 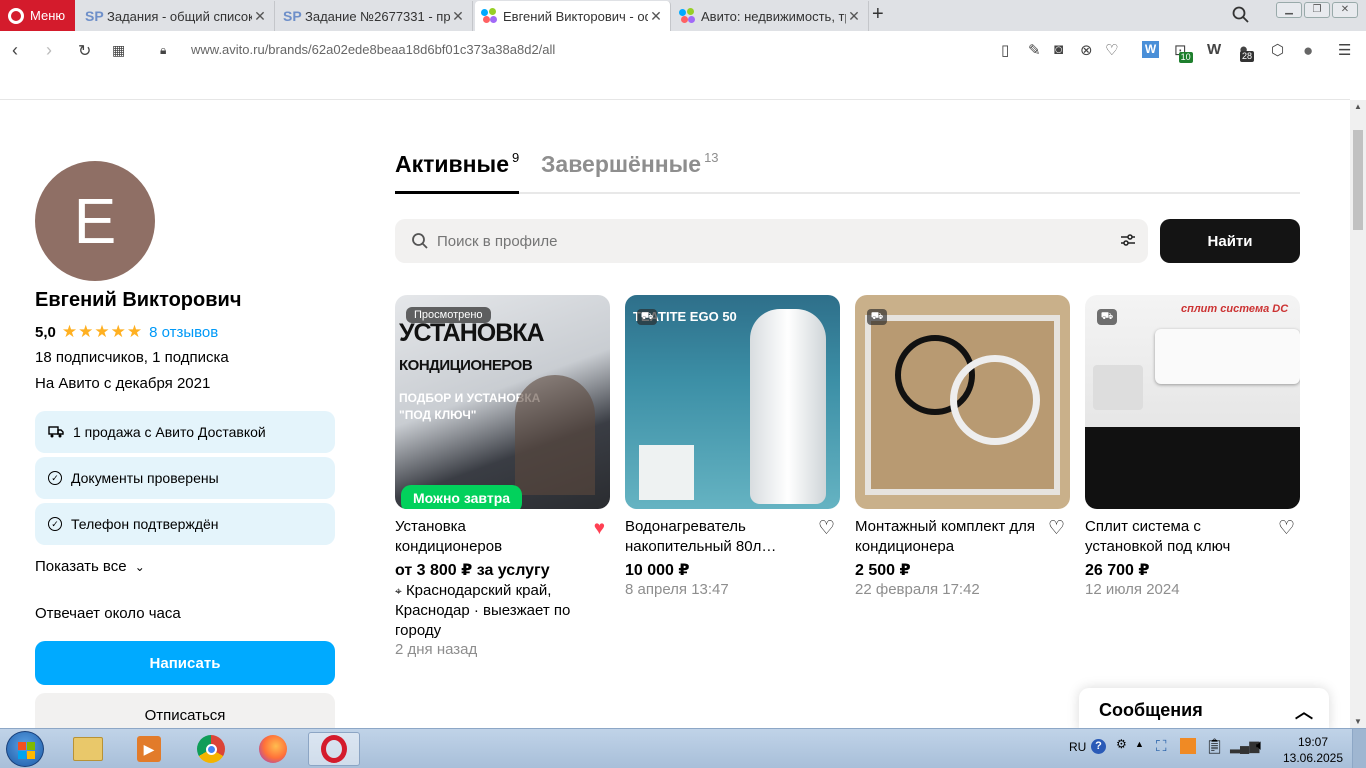 I want to click on volume-icon: 🔈︎, so click(x=1260, y=745).